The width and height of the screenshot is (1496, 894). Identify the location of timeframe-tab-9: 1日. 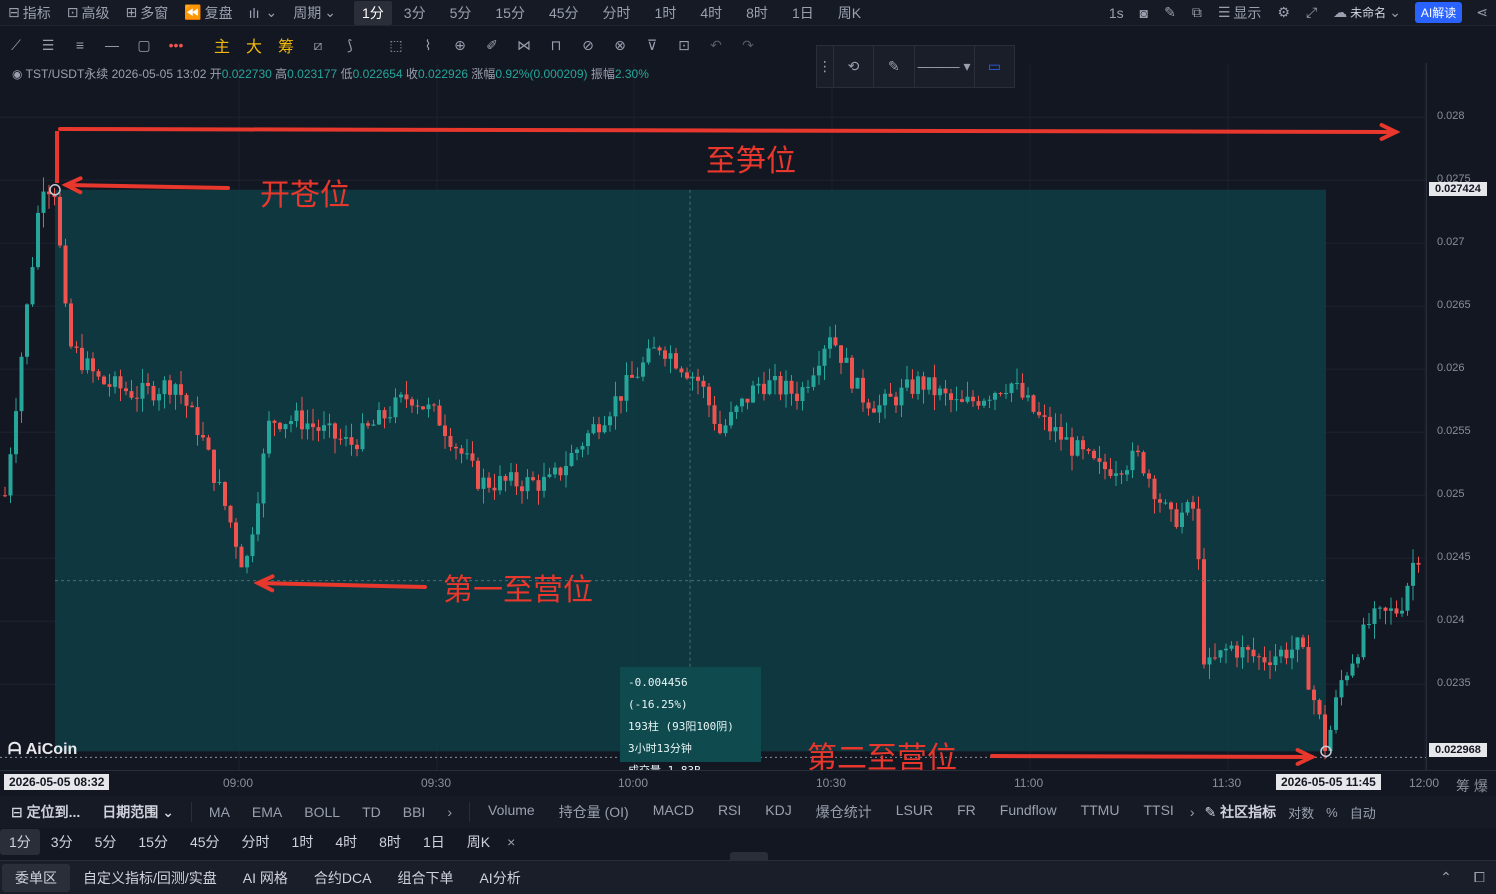
(803, 13).